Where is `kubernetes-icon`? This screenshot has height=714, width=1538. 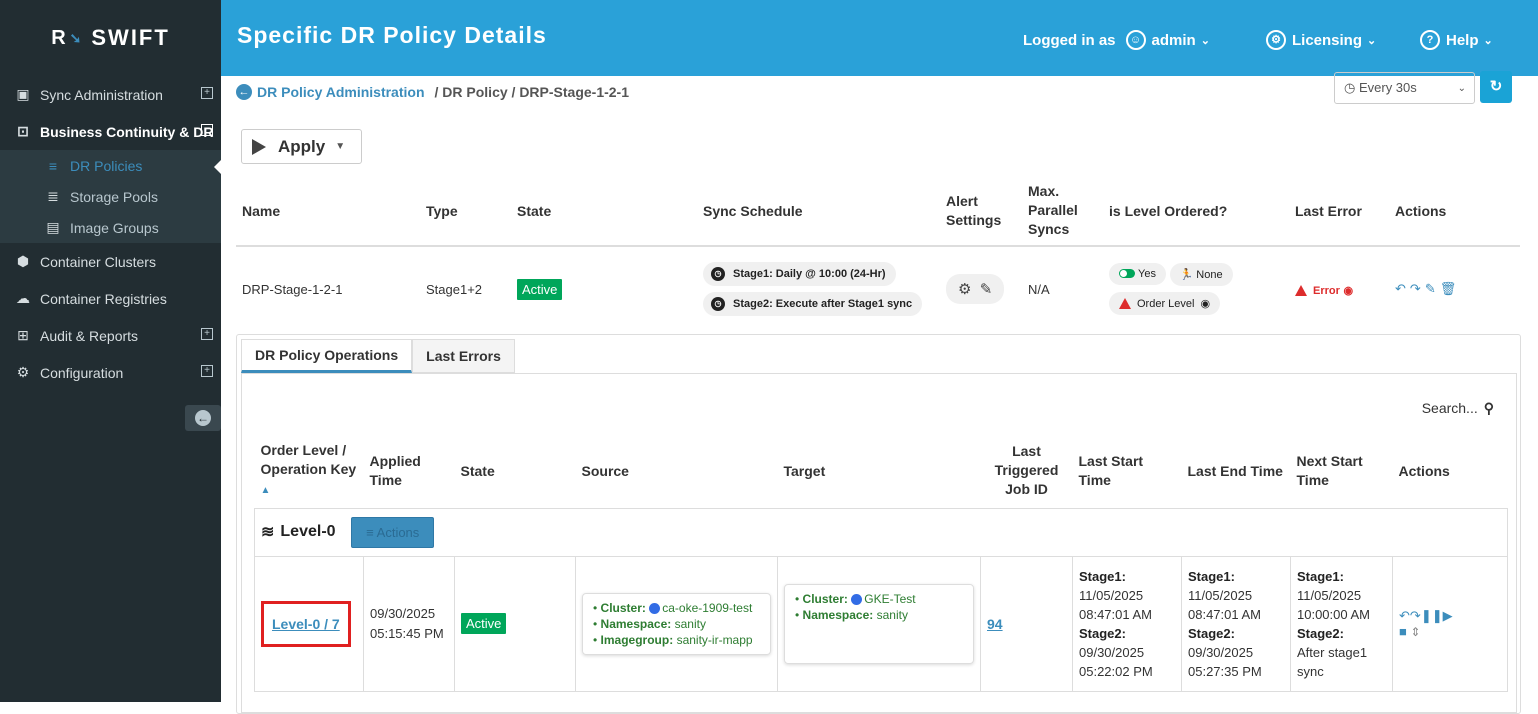
kubernetes-icon is located at coordinates (655, 608).